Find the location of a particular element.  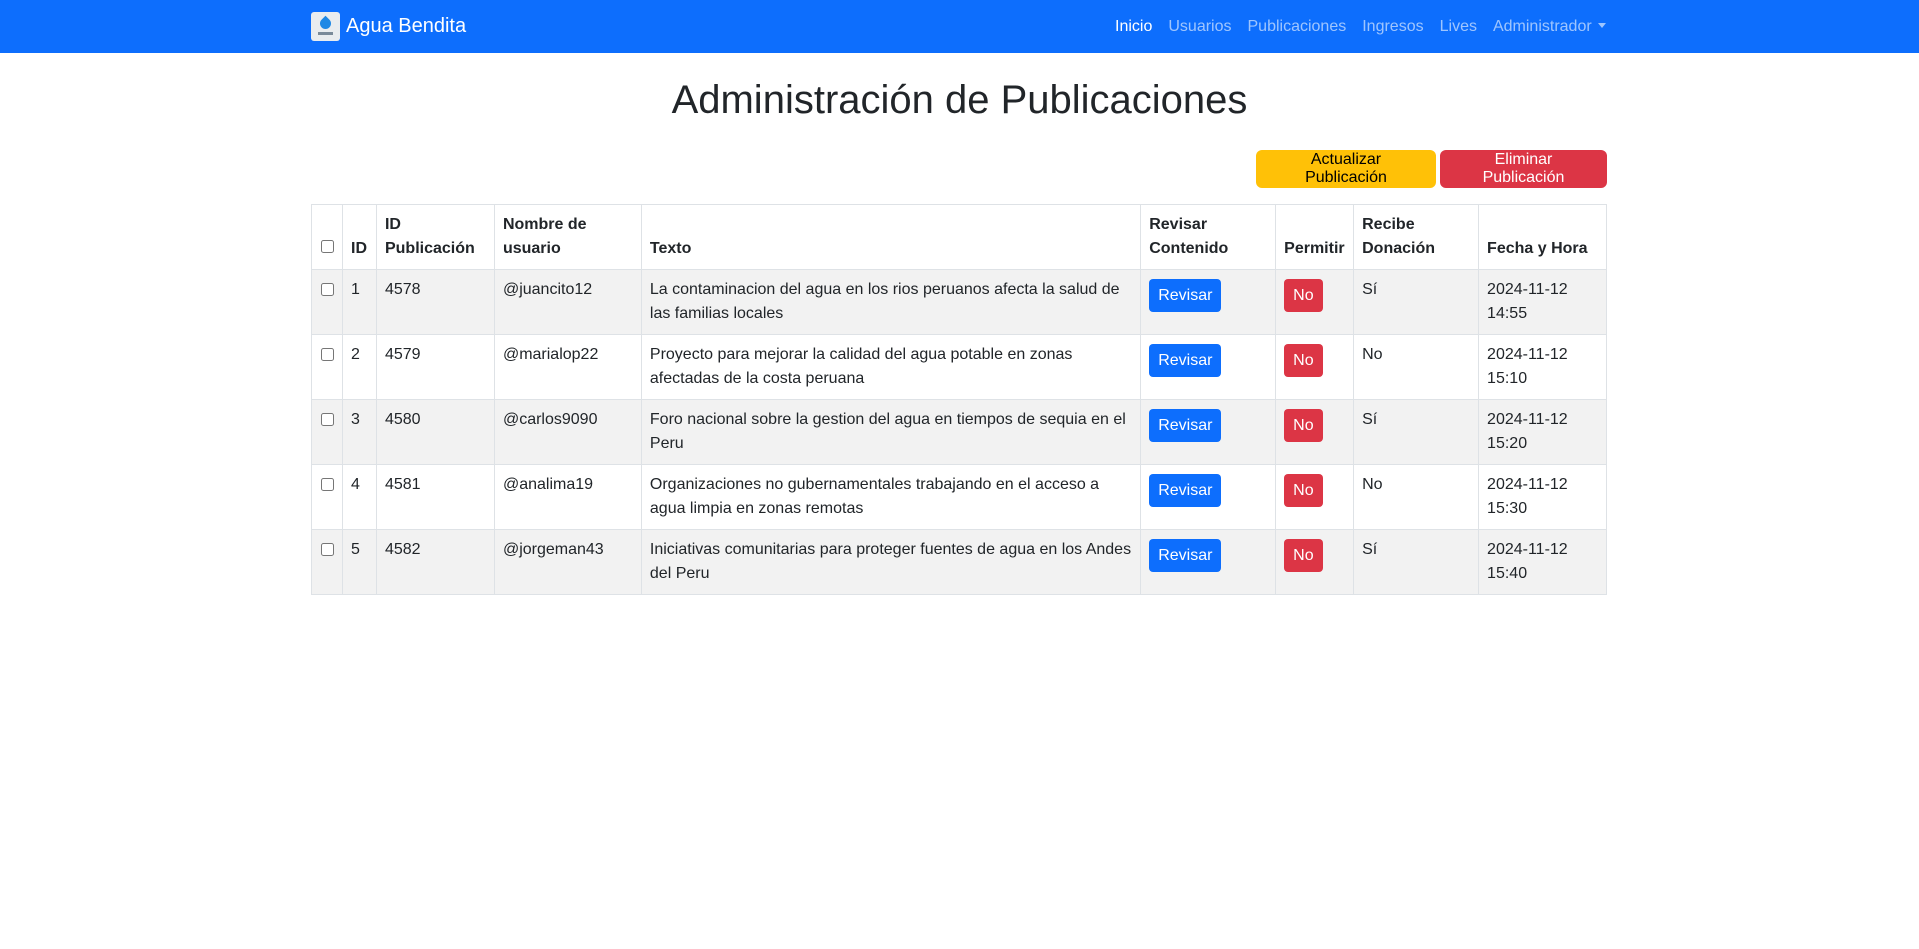

cell-user: @marialop22 is located at coordinates (567, 367).